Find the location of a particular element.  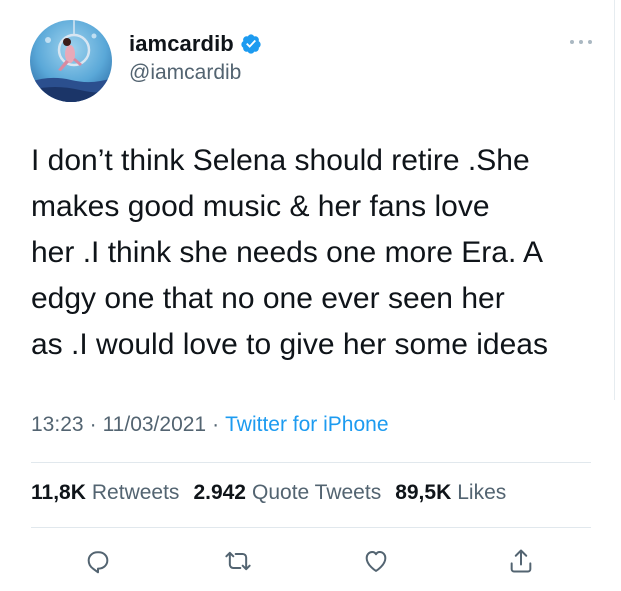

profile-photo-icon is located at coordinates (71, 61).